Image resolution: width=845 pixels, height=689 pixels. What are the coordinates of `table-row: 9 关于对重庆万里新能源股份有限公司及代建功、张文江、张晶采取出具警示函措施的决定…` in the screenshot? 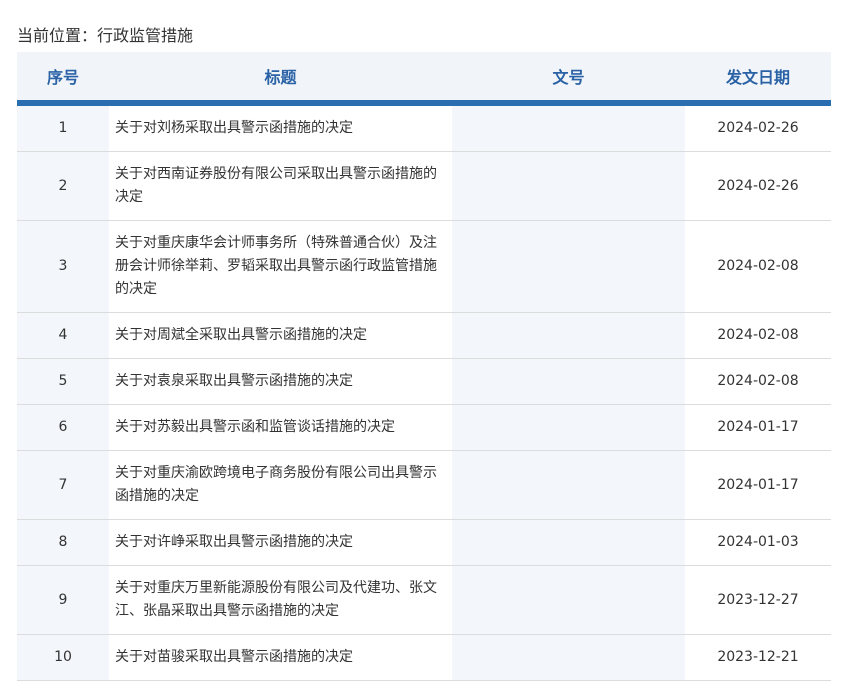 It's located at (424, 600).